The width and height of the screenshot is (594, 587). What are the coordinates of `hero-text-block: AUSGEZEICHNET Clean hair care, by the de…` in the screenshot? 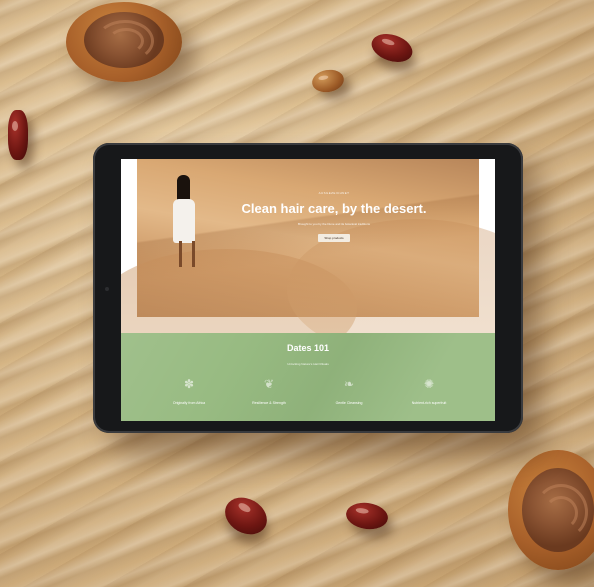 It's located at (334, 217).